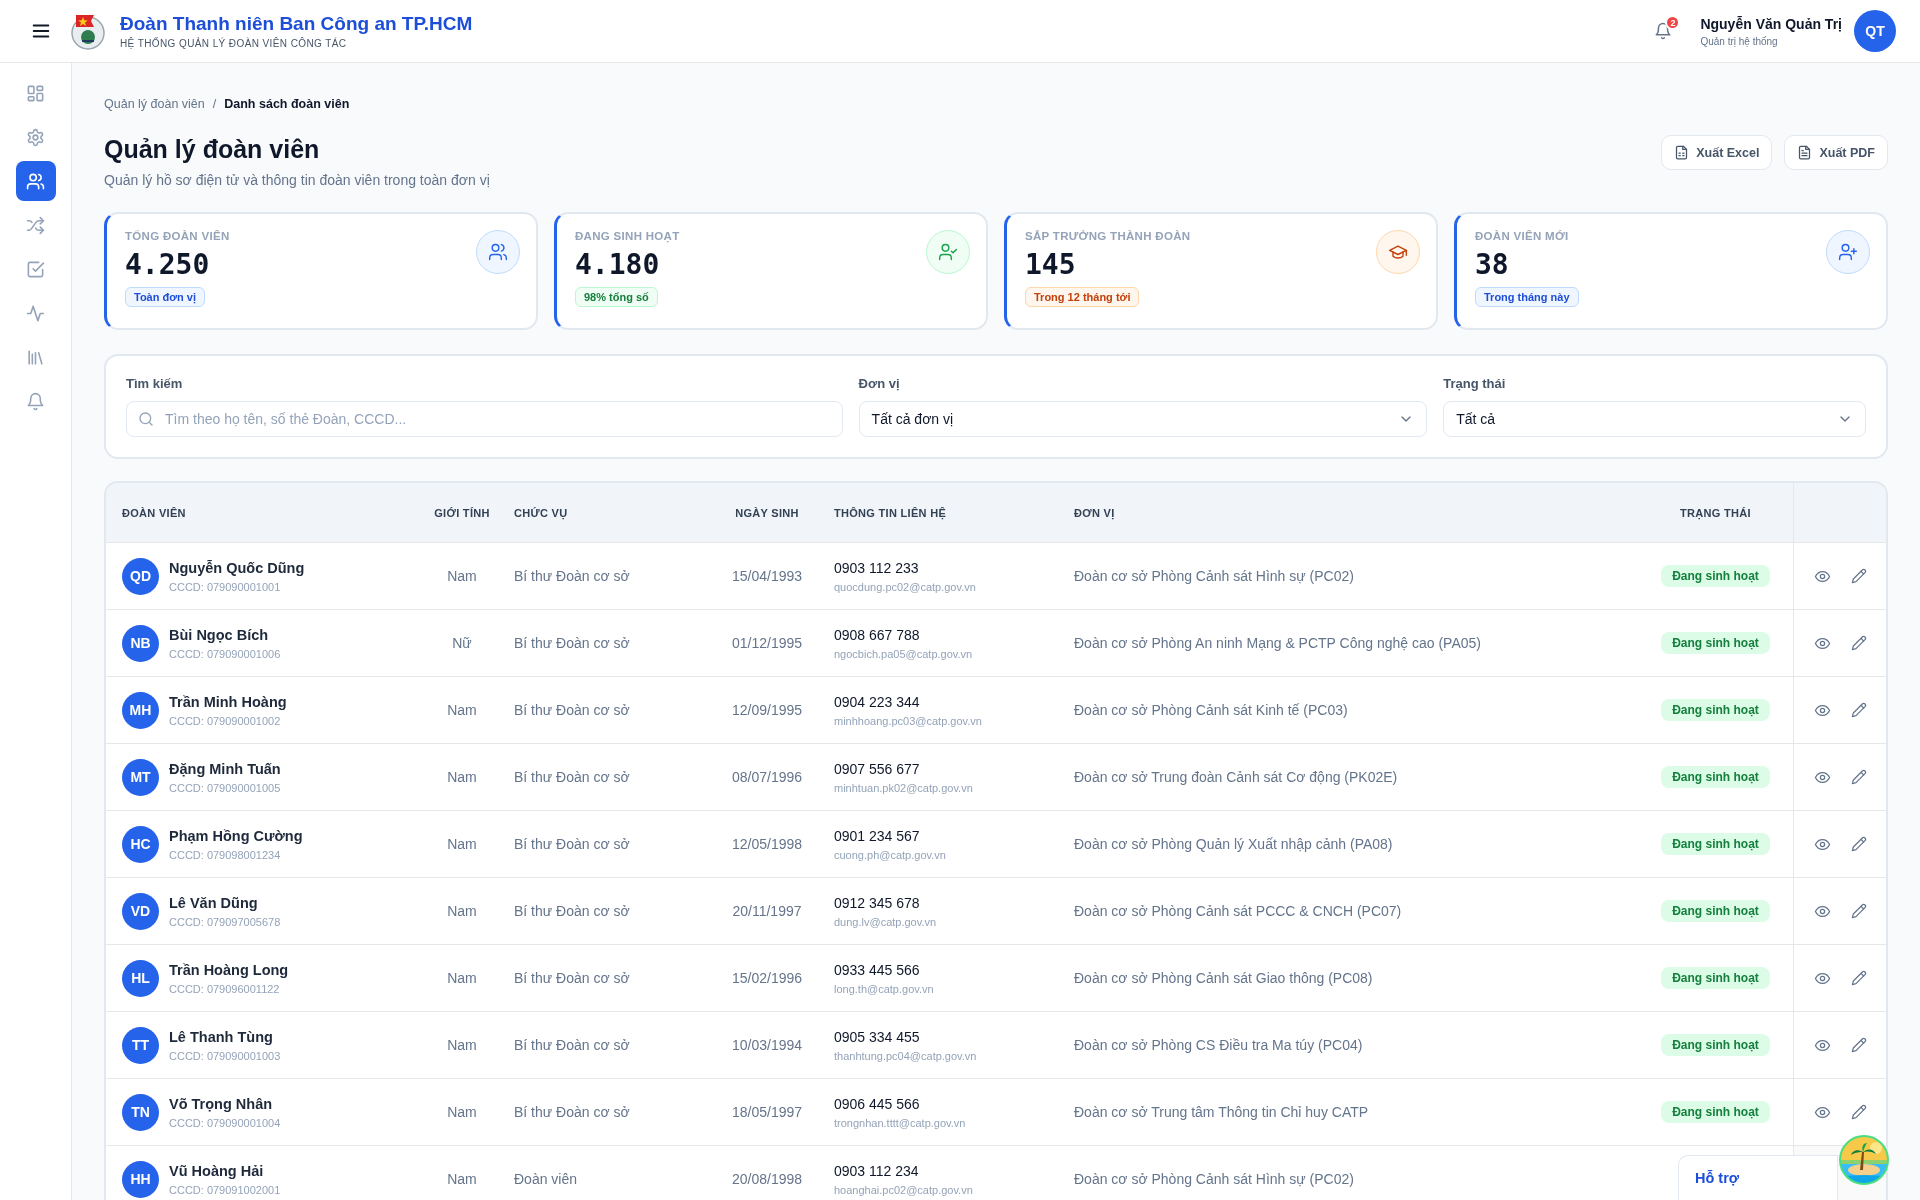 The height and width of the screenshot is (1200, 1920). Describe the element at coordinates (35, 269) in the screenshot. I see `checkbox-icon` at that location.